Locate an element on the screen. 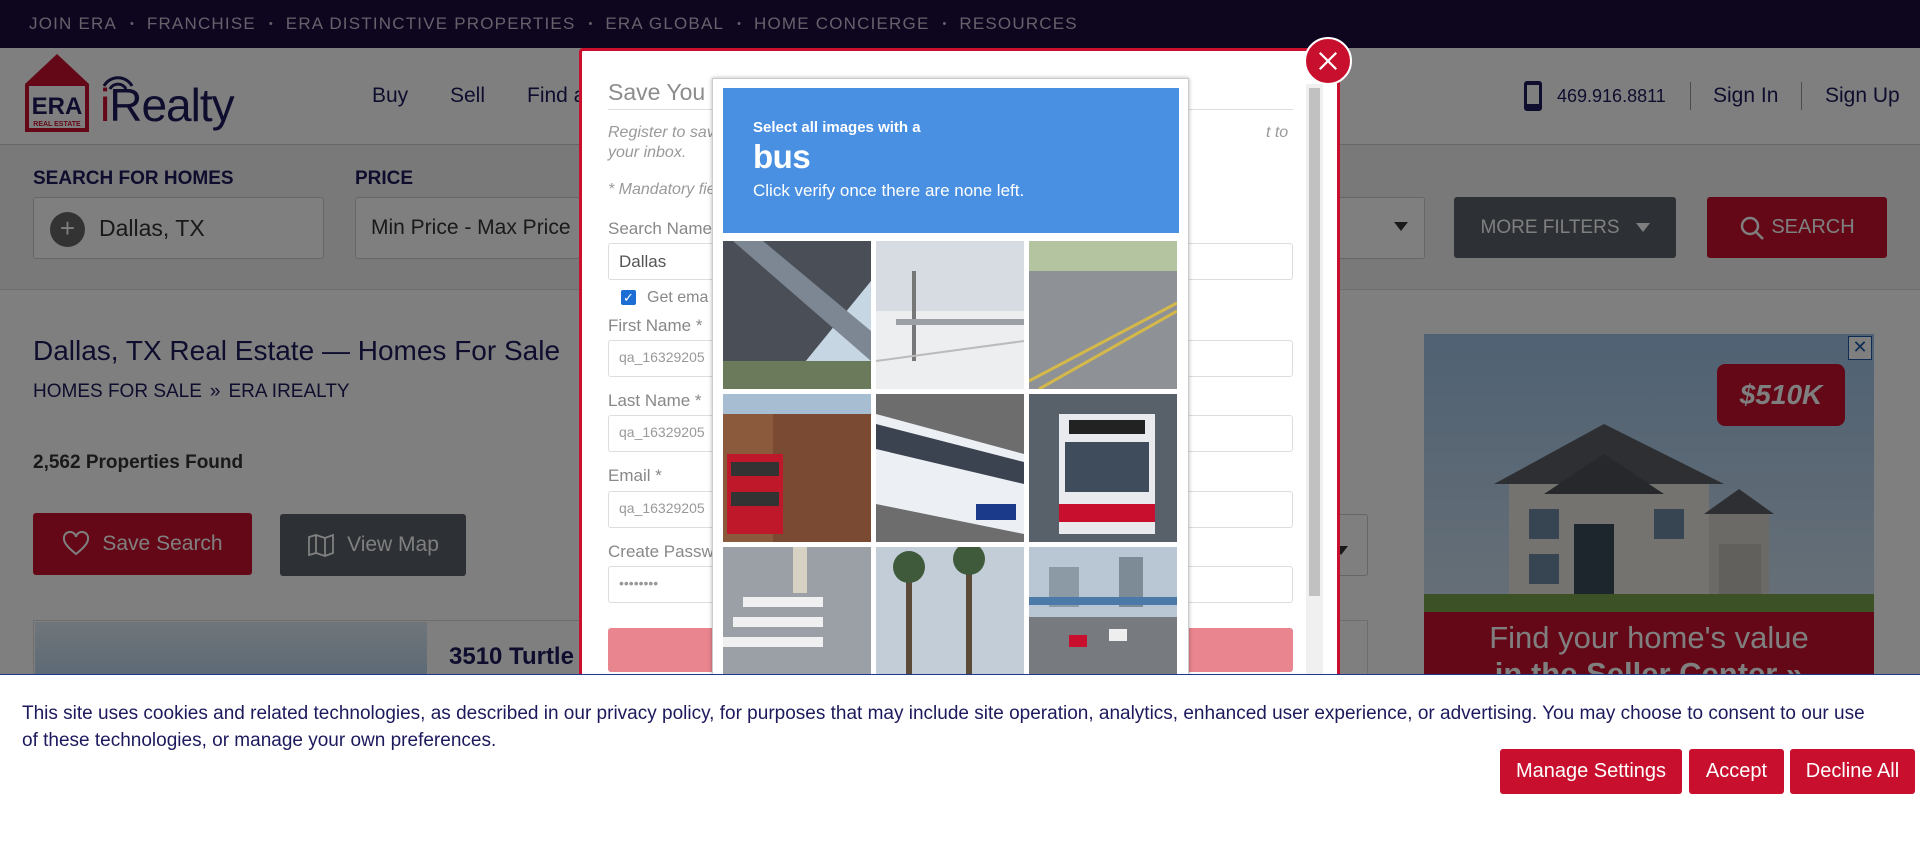 This screenshot has height=848, width=1920. captcha-hint: Click verify once there are none left. is located at coordinates (889, 190).